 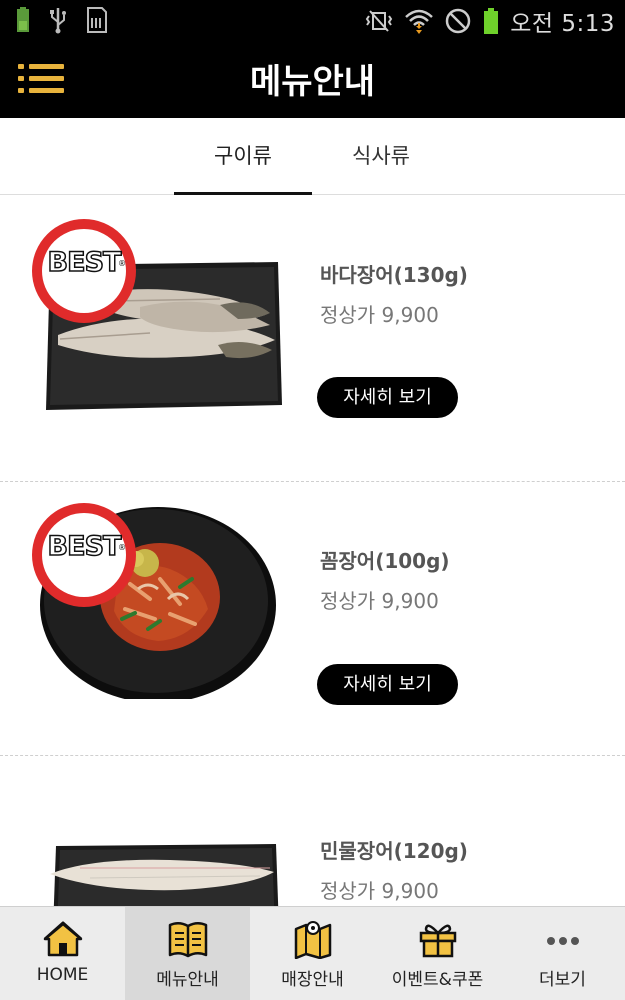 I want to click on tab-grill: 구이류, so click(x=243, y=156).